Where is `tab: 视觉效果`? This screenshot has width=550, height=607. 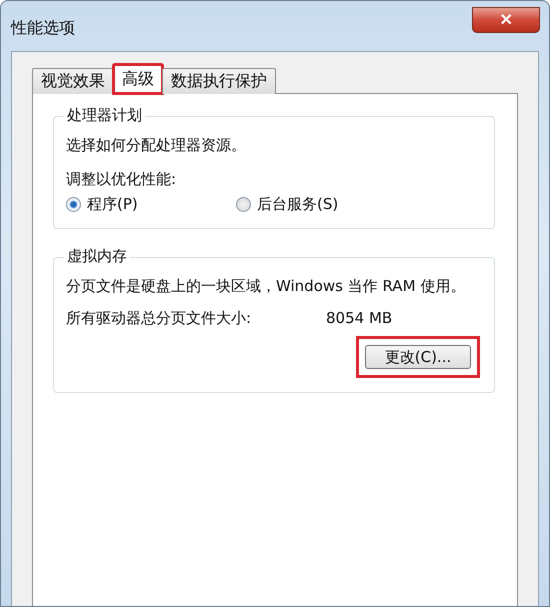
tab: 视觉效果 is located at coordinates (73, 81).